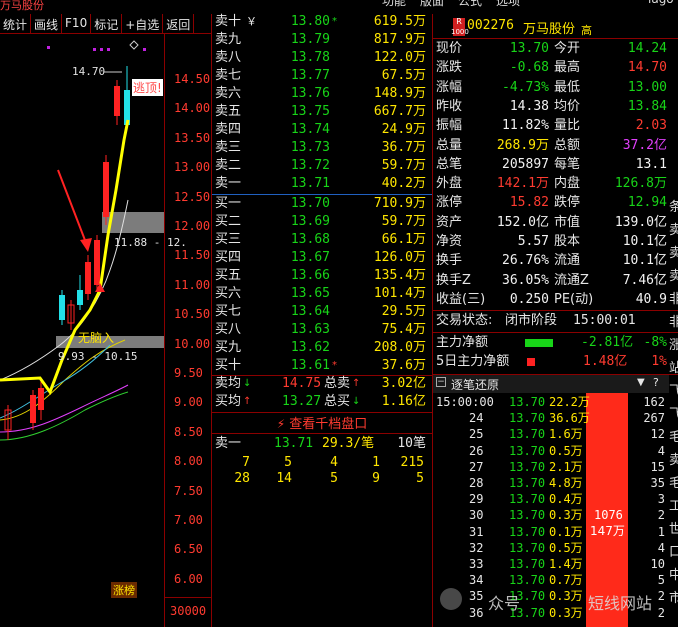 This screenshot has width=678, height=627. Describe the element at coordinates (322, 433) in the screenshot. I see `divider` at that location.